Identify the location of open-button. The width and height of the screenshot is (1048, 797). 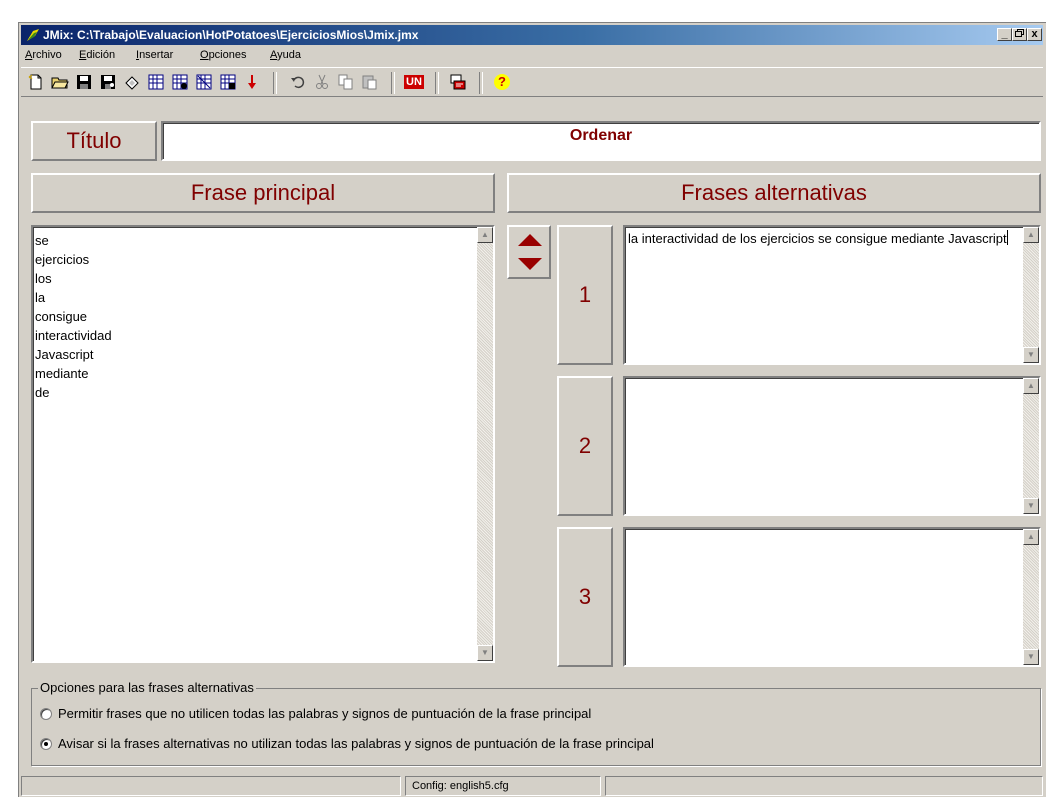
(60, 82).